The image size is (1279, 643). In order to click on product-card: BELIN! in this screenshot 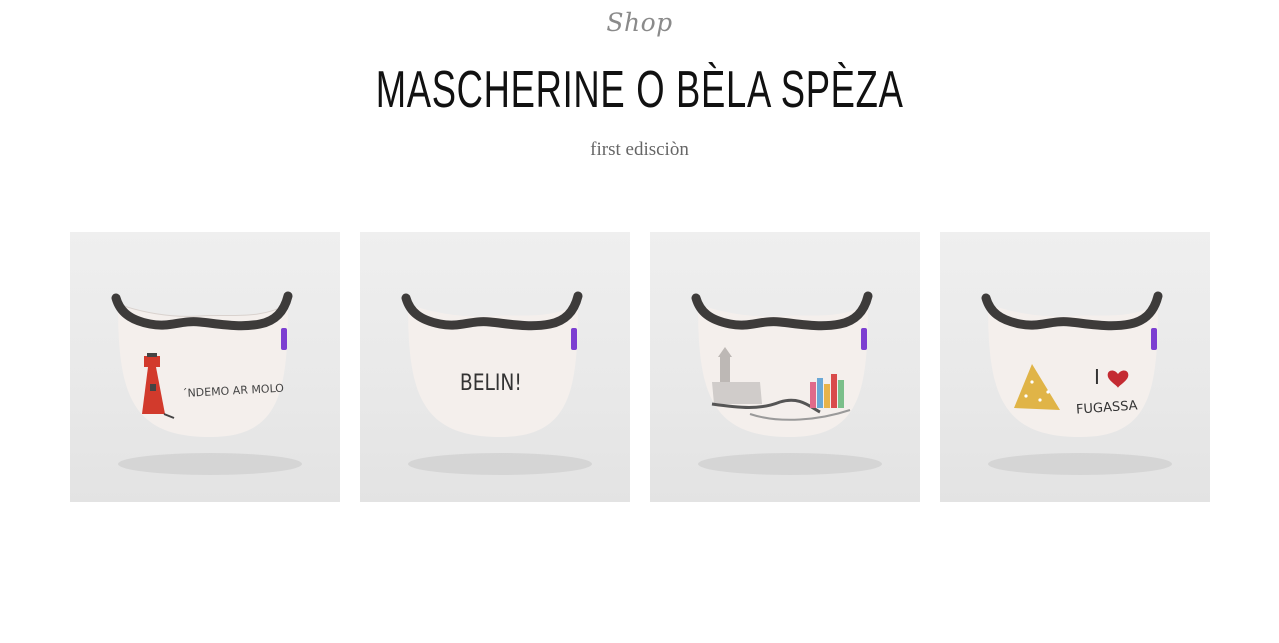, I will do `click(495, 367)`.